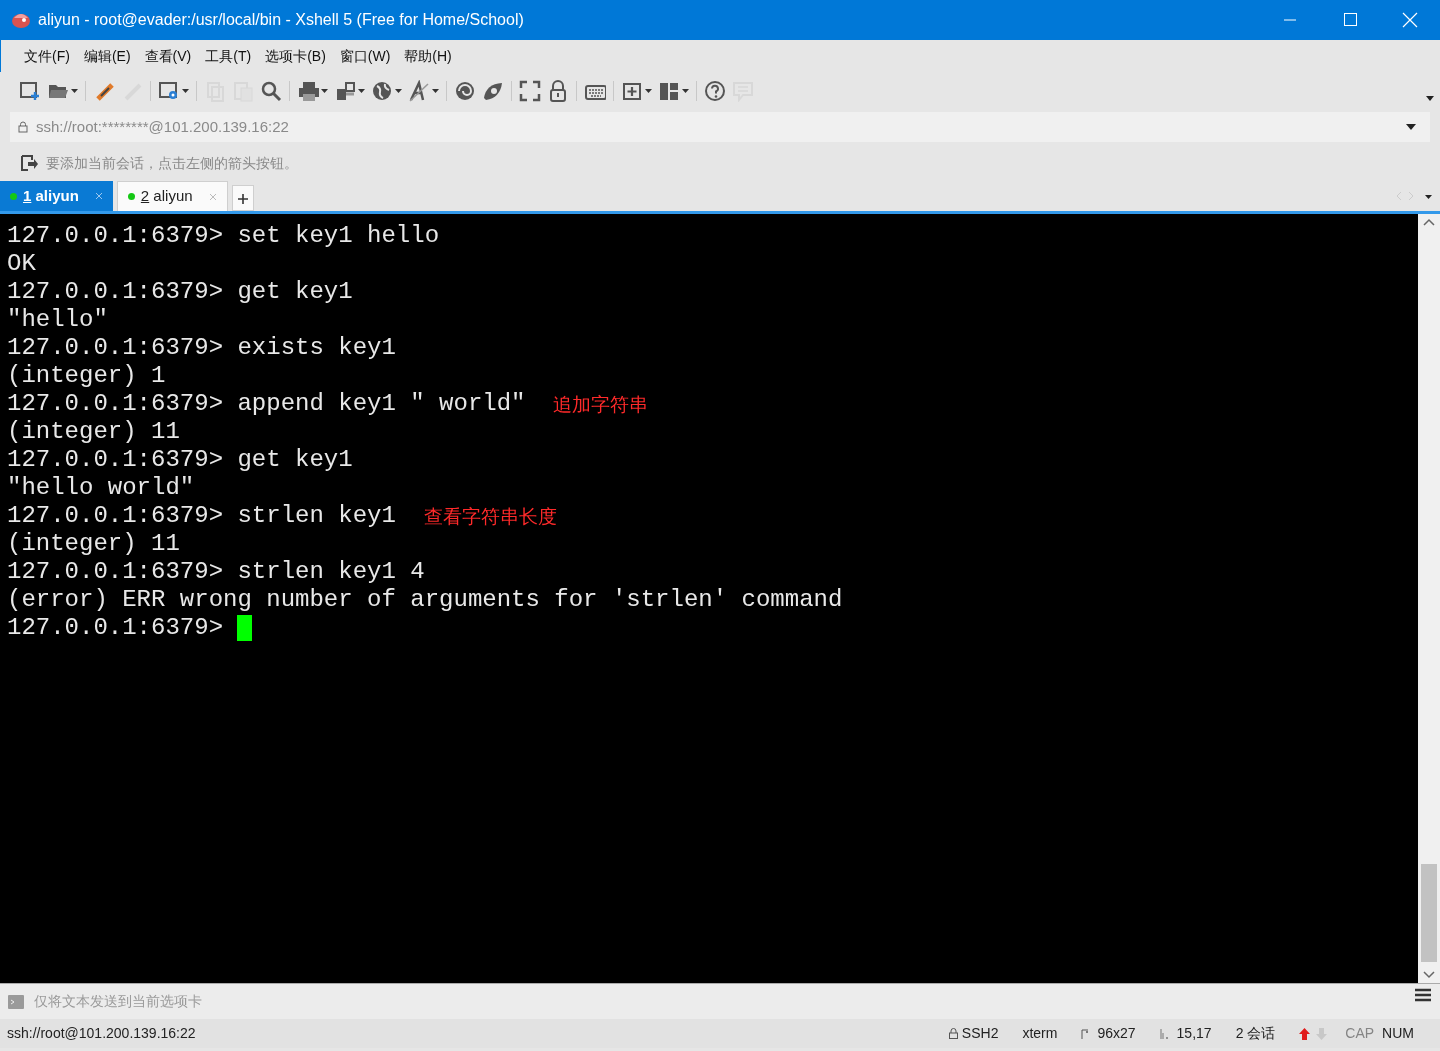 This screenshot has height=1051, width=1440. Describe the element at coordinates (669, 91) in the screenshot. I see `layout-icon` at that location.